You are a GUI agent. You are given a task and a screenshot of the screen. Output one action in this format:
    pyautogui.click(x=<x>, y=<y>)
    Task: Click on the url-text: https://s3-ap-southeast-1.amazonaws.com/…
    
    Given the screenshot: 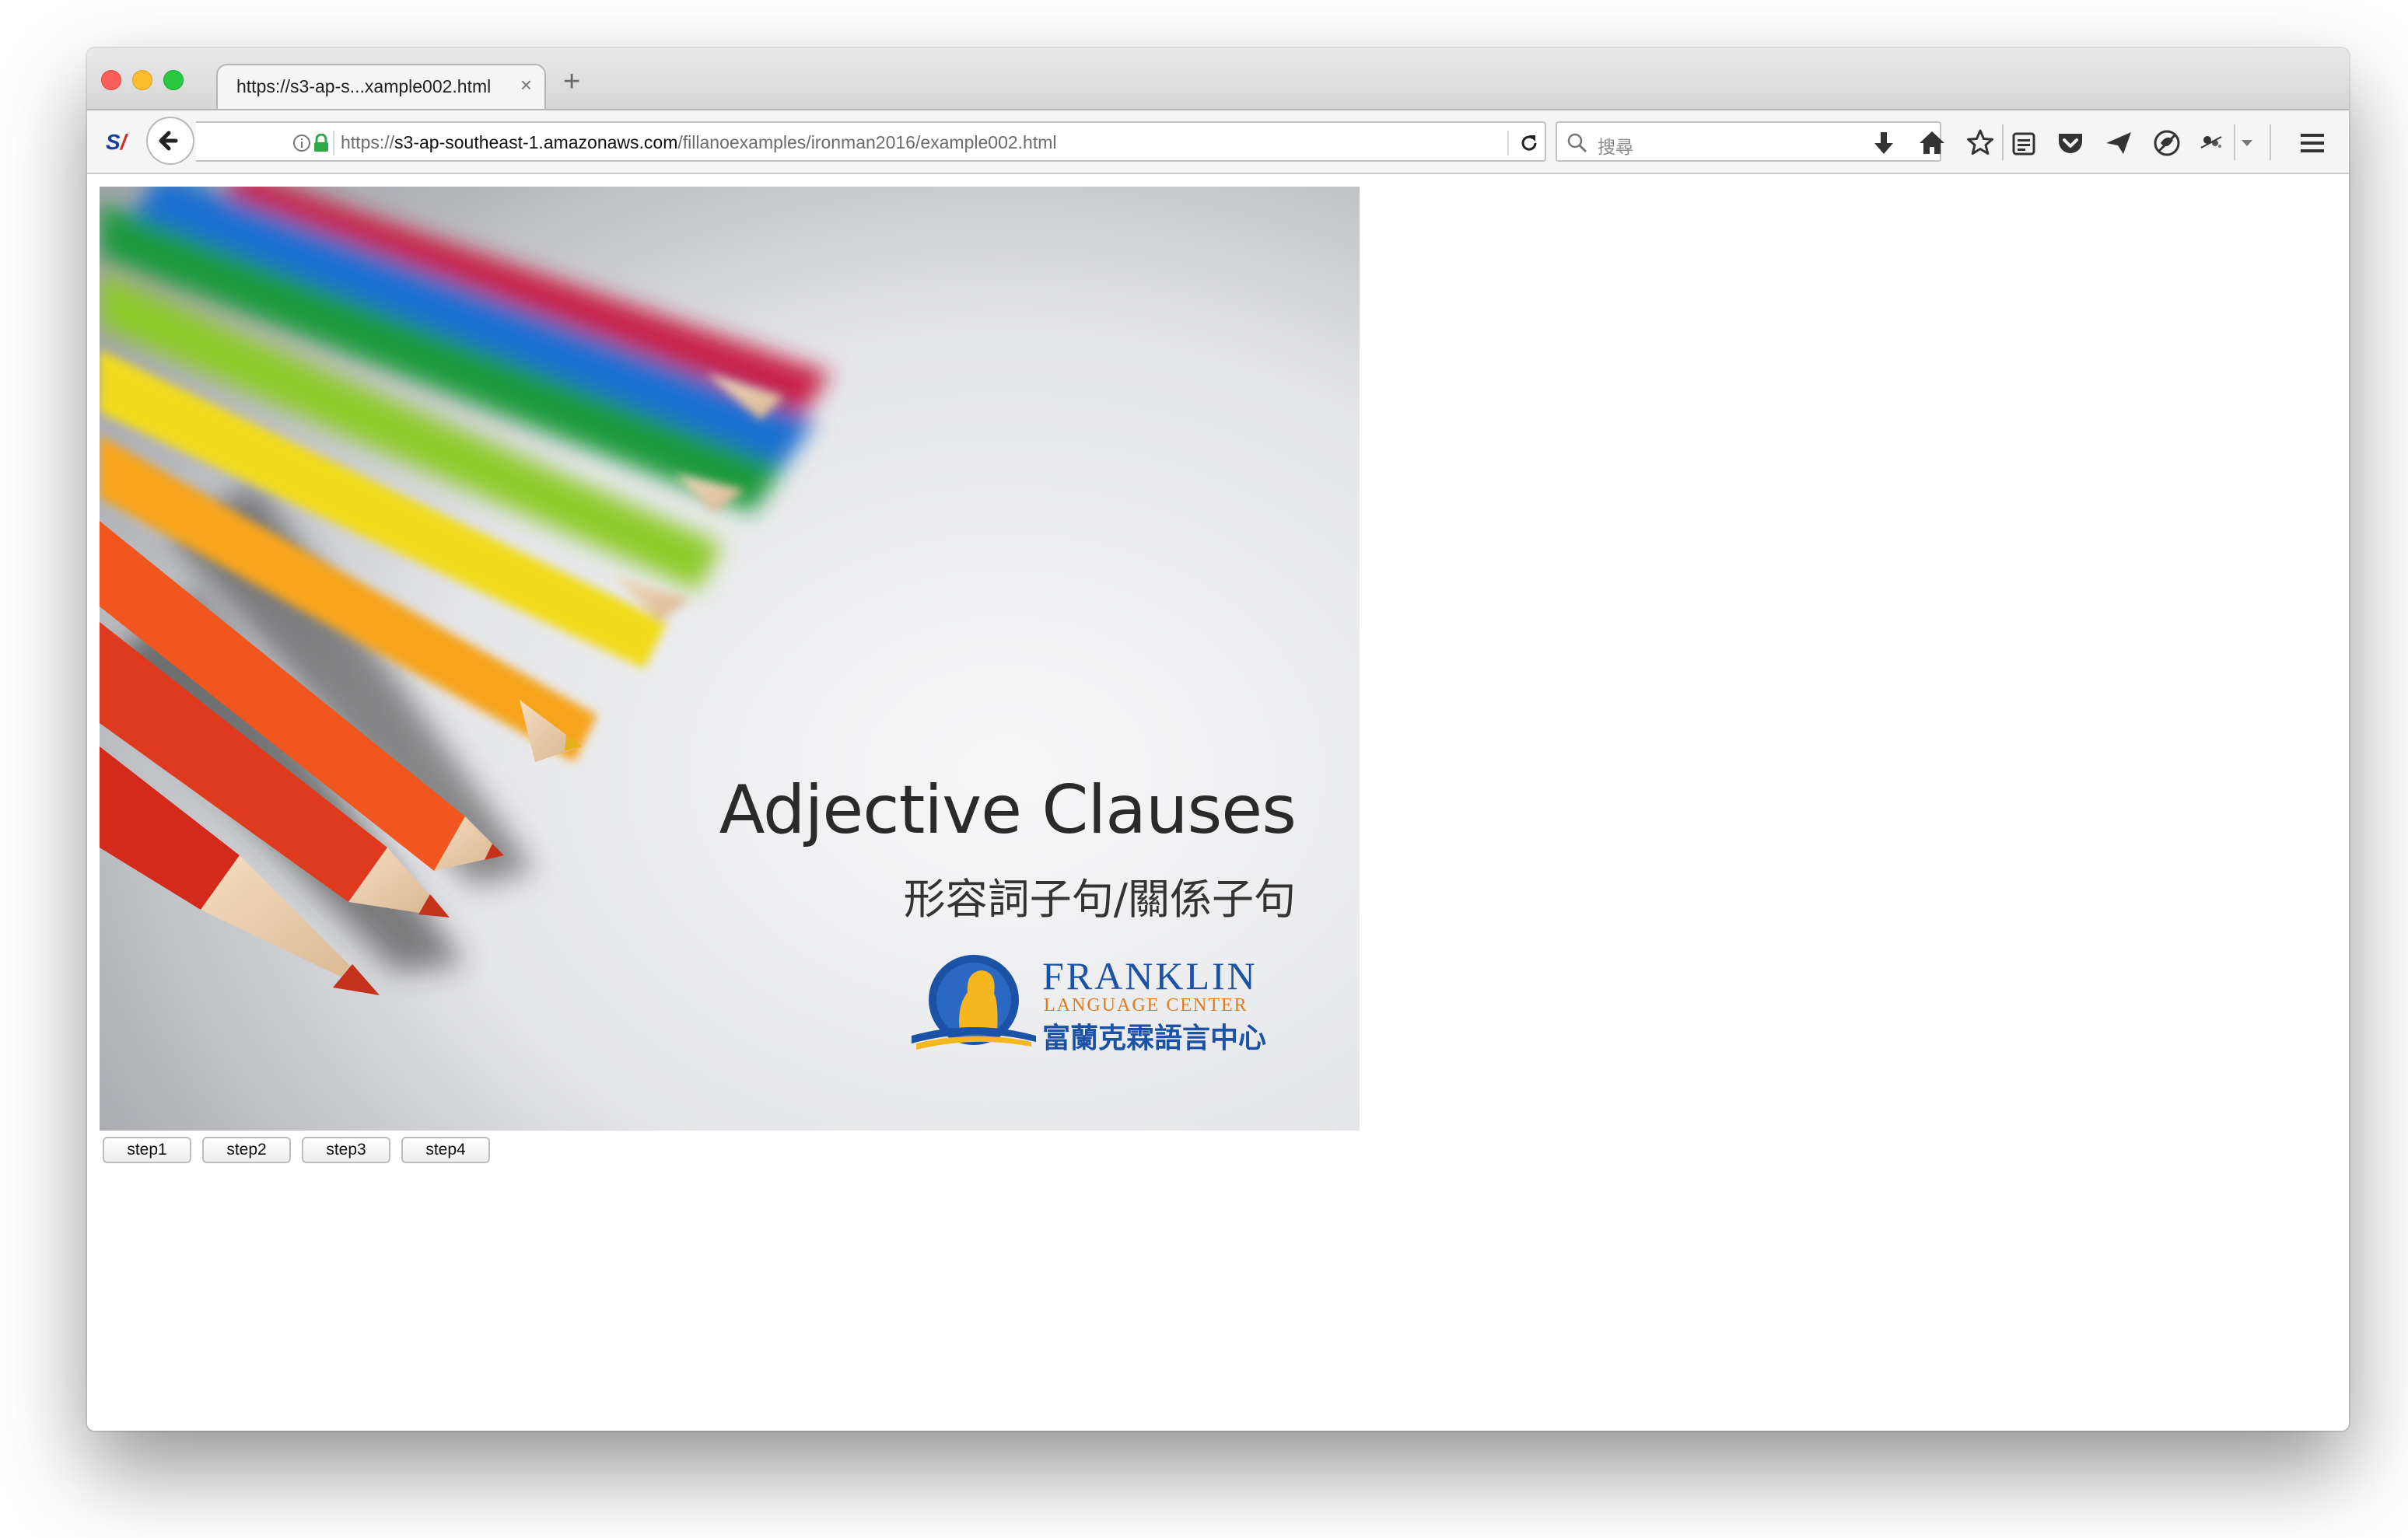 What is the action you would take?
    pyautogui.click(x=699, y=142)
    